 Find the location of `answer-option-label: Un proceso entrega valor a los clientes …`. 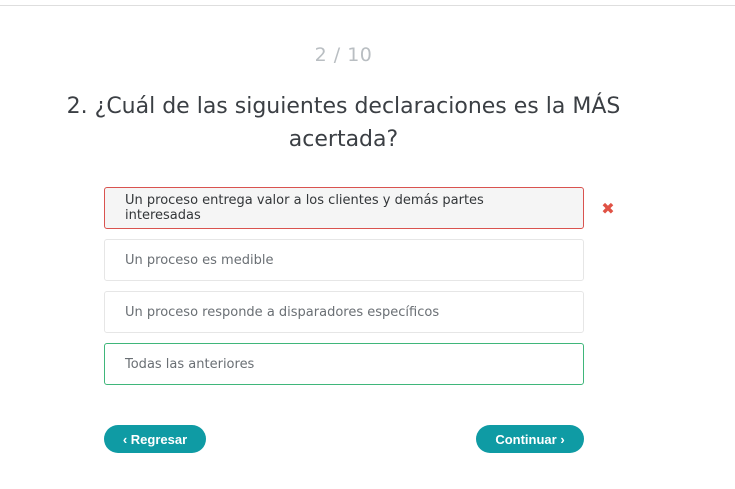

answer-option-label: Un proceso entrega valor a los clientes … is located at coordinates (304, 208).